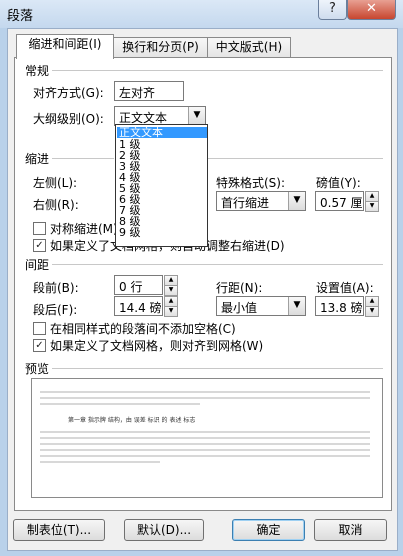 The height and width of the screenshot is (556, 403). What do you see at coordinates (217, 70) in the screenshot?
I see `general-divider` at bounding box center [217, 70].